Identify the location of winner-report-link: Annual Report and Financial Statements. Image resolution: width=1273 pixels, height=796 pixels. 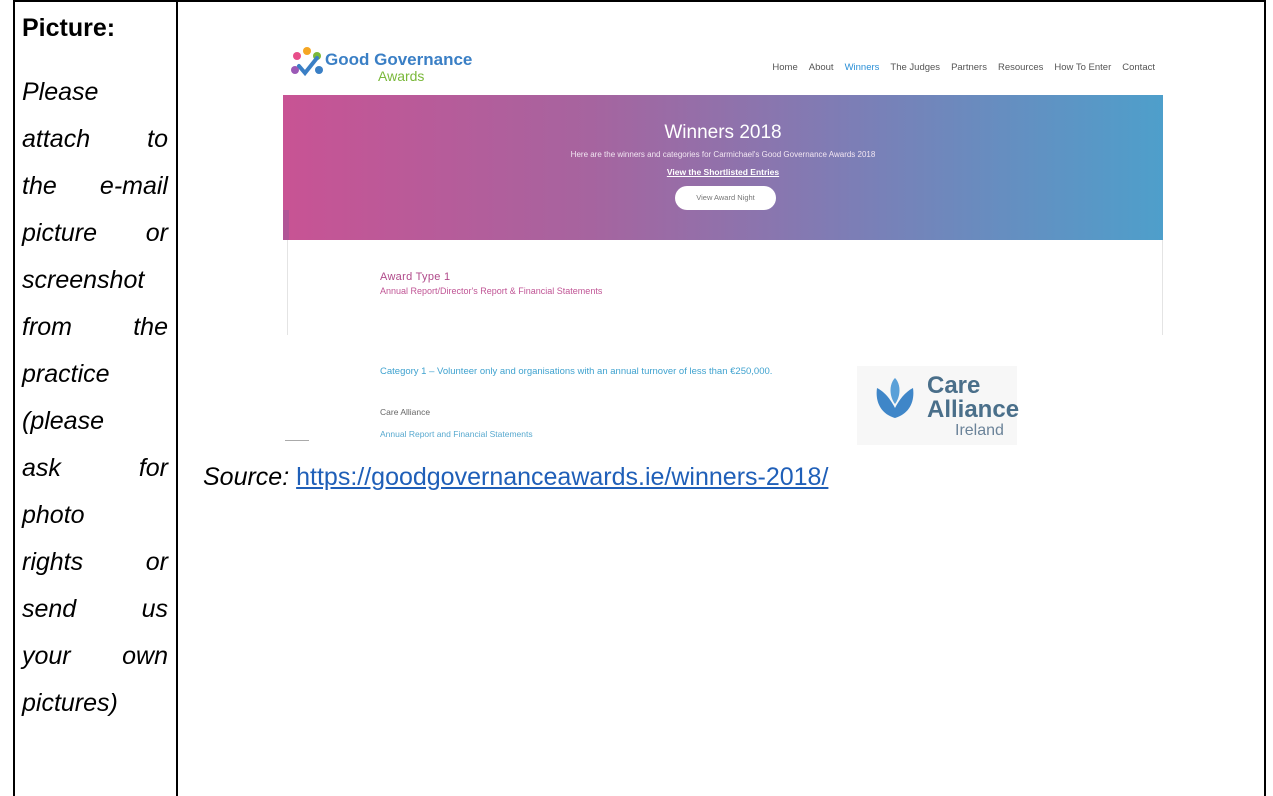
(456, 434).